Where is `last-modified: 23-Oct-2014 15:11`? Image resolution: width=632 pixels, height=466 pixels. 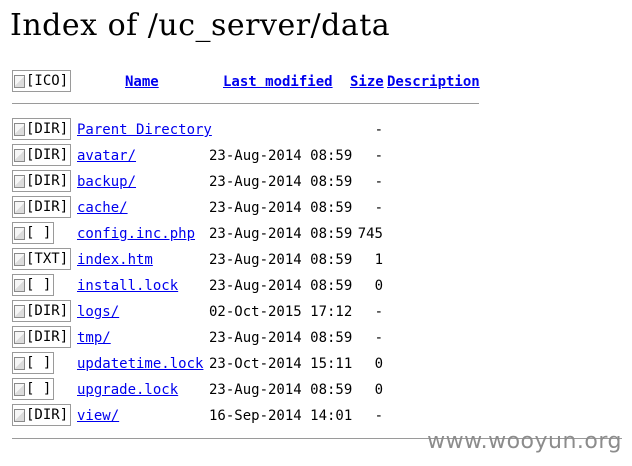 last-modified: 23-Oct-2014 15:11 is located at coordinates (281, 364).